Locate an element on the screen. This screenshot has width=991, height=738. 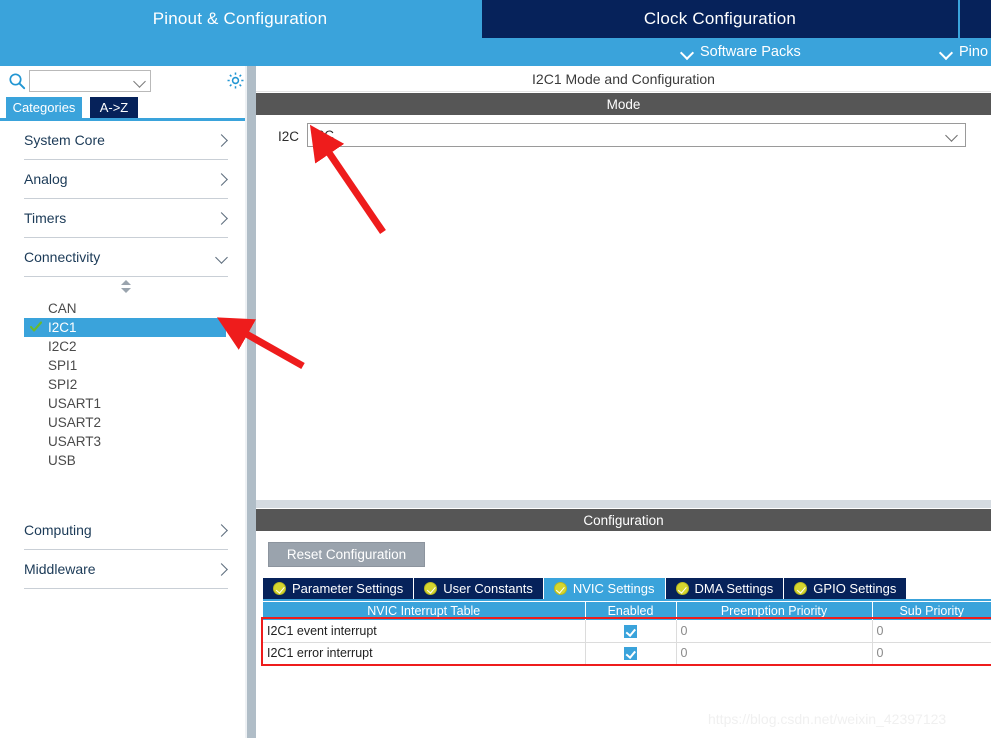
peripheral-item-i2c2: I2C2 is located at coordinates (123, 346).